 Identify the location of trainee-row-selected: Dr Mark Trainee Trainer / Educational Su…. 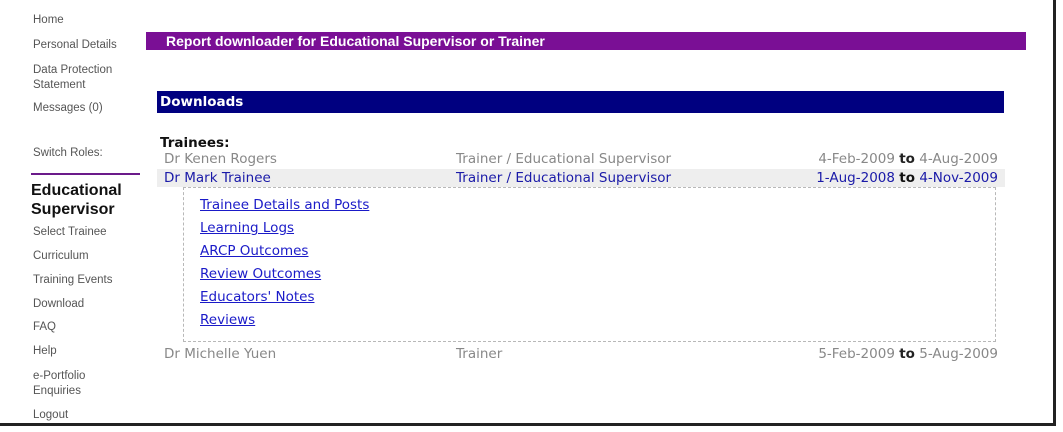
(581, 178).